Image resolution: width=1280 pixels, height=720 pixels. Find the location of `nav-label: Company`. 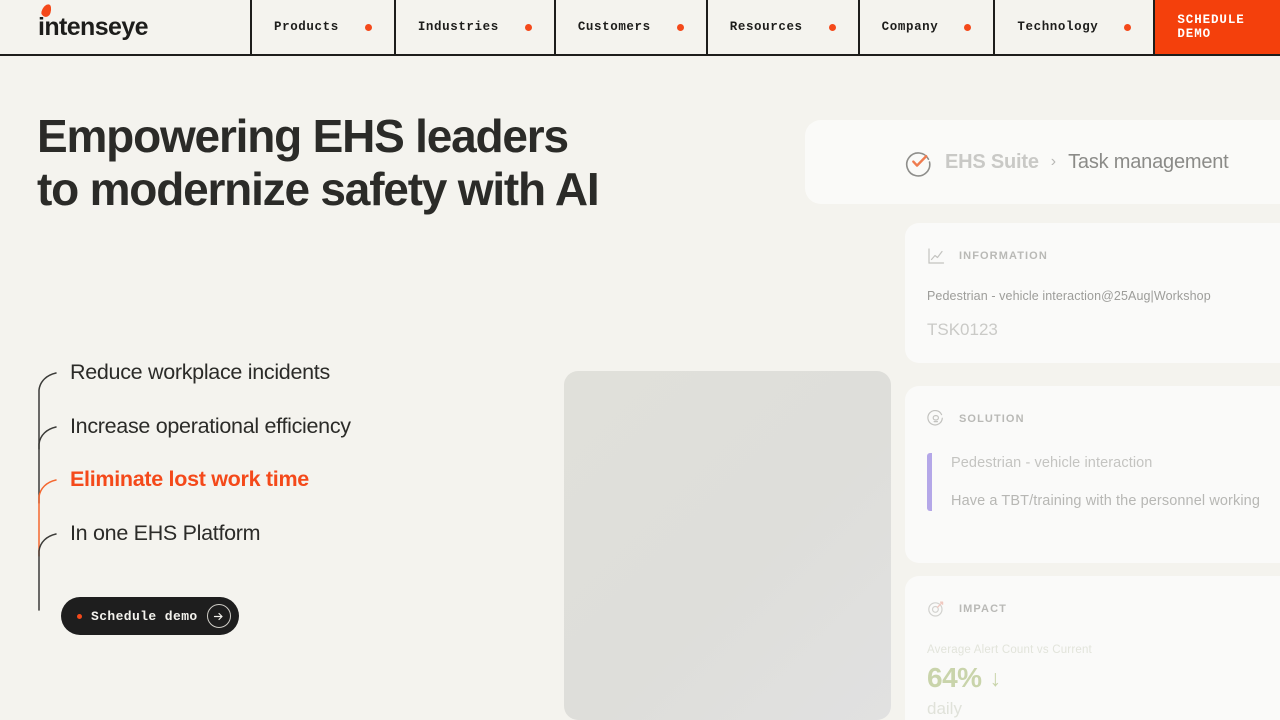

nav-label: Company is located at coordinates (910, 27).